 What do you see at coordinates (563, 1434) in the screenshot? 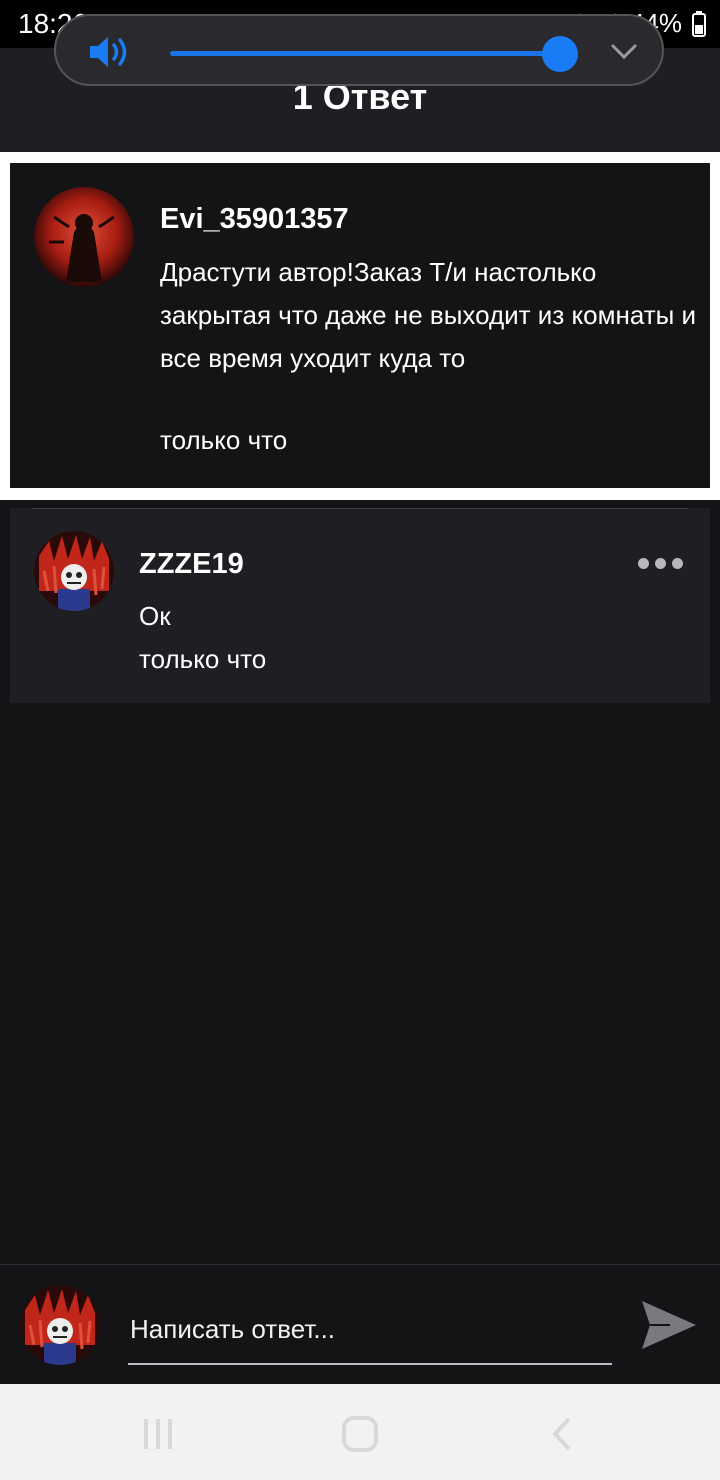
I see `back-icon` at bounding box center [563, 1434].